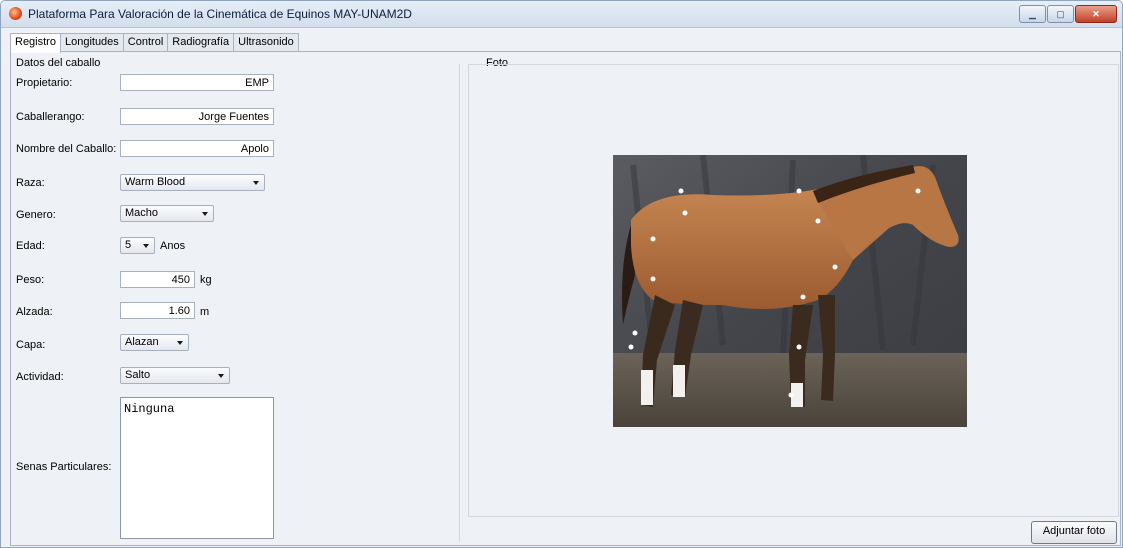 The height and width of the screenshot is (548, 1123). I want to click on senas-textarea: Ninguna, so click(197, 468).